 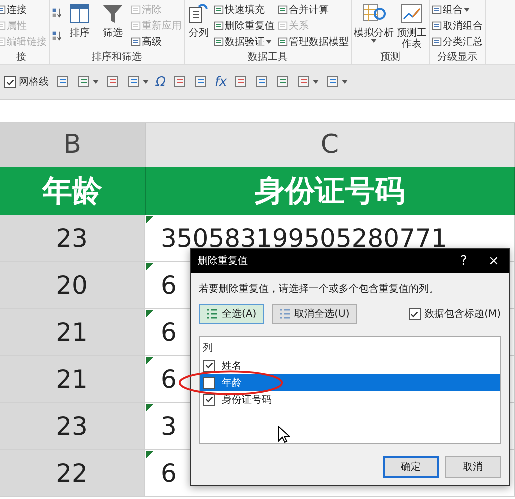 I want to click on ribbon-button: 管理数据模型, so click(x=313, y=41).